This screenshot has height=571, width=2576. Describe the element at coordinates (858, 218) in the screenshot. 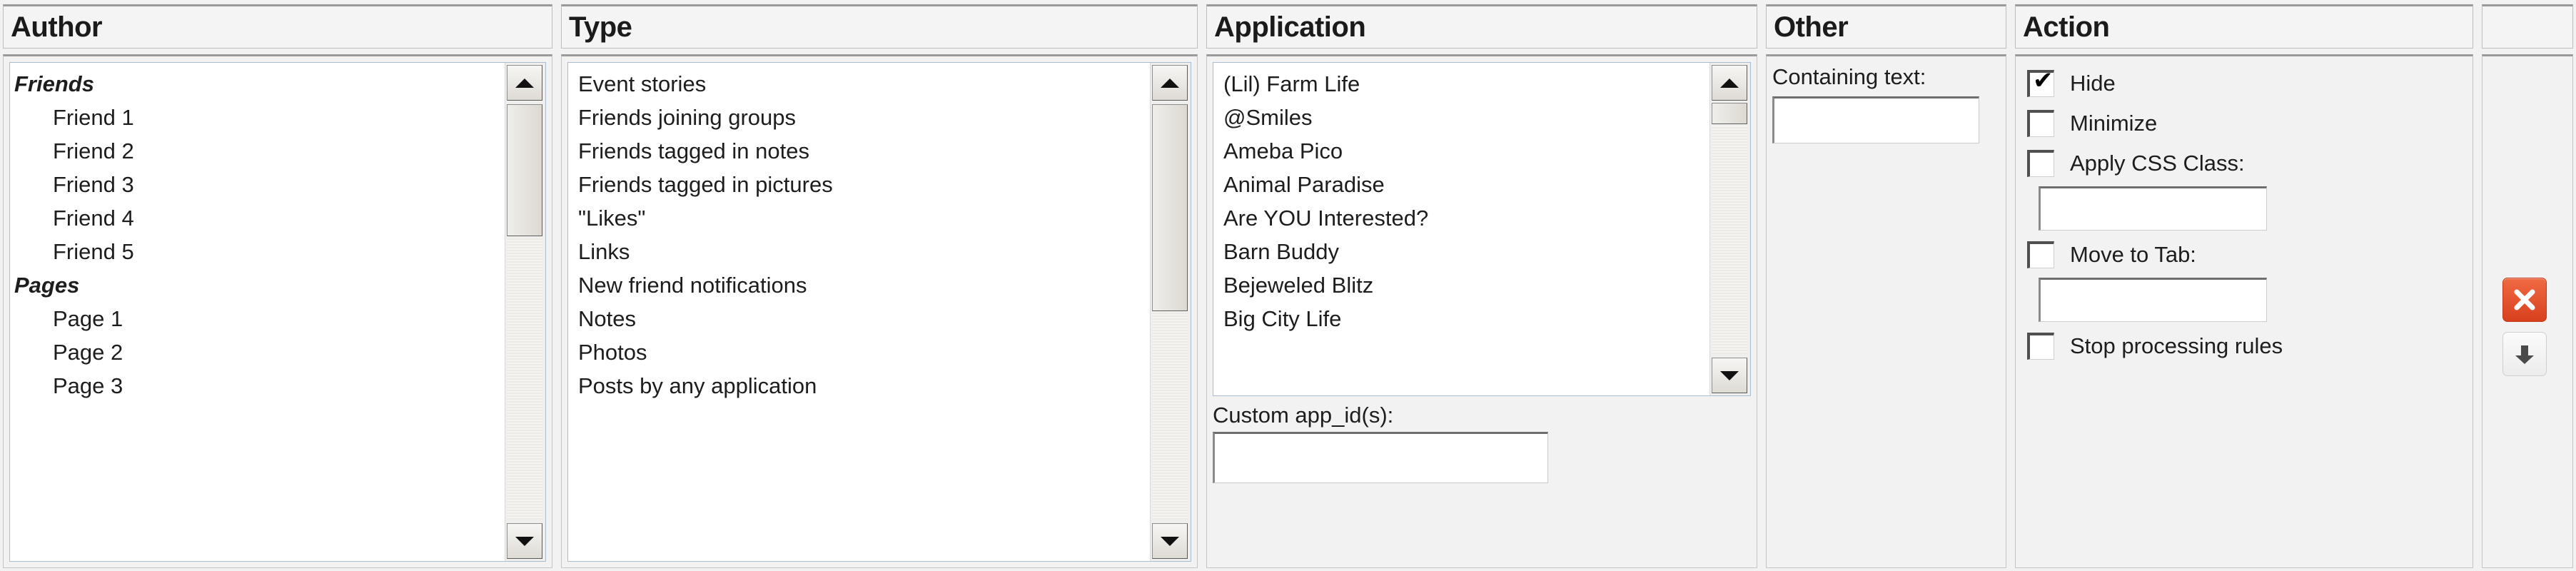

I see `list-item: "Likes"` at that location.